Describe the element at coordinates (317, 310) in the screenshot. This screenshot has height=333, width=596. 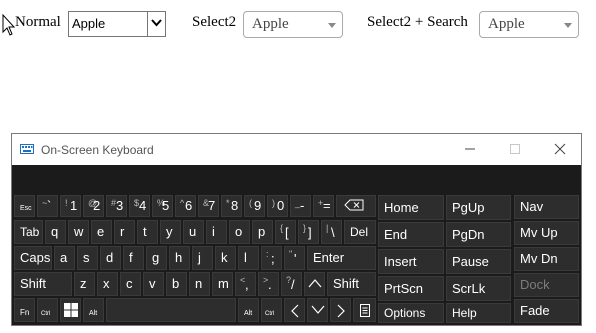
I see `key-down` at that location.